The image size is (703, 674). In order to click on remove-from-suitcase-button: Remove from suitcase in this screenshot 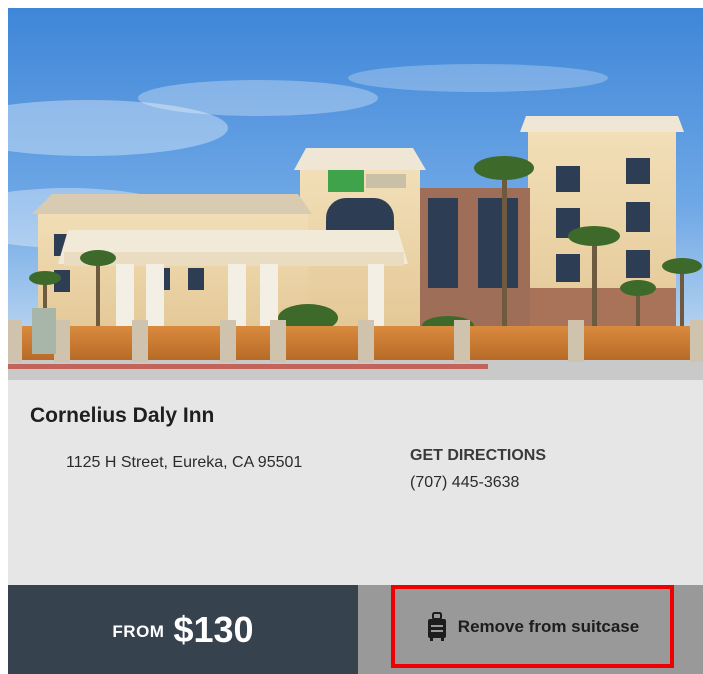, I will do `click(532, 626)`.